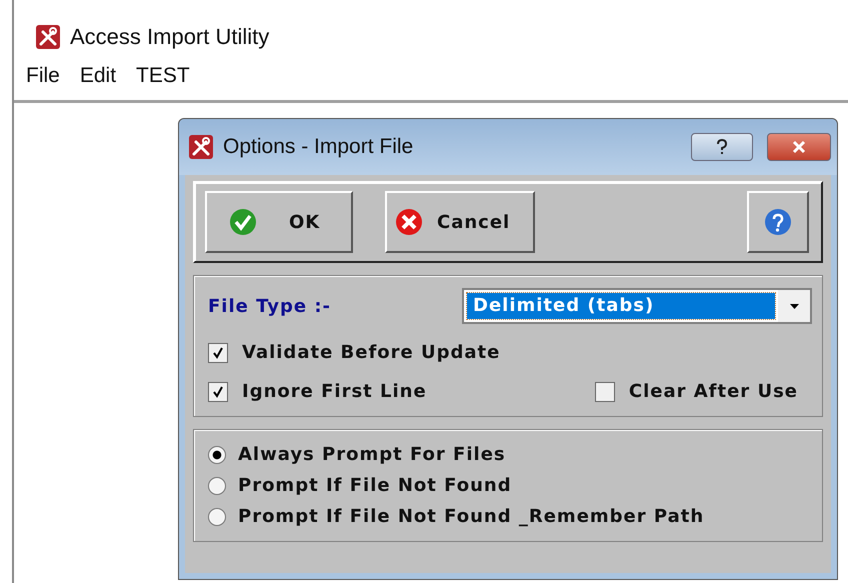  I want to click on radio-label: Always Prompt For Files, so click(372, 454).